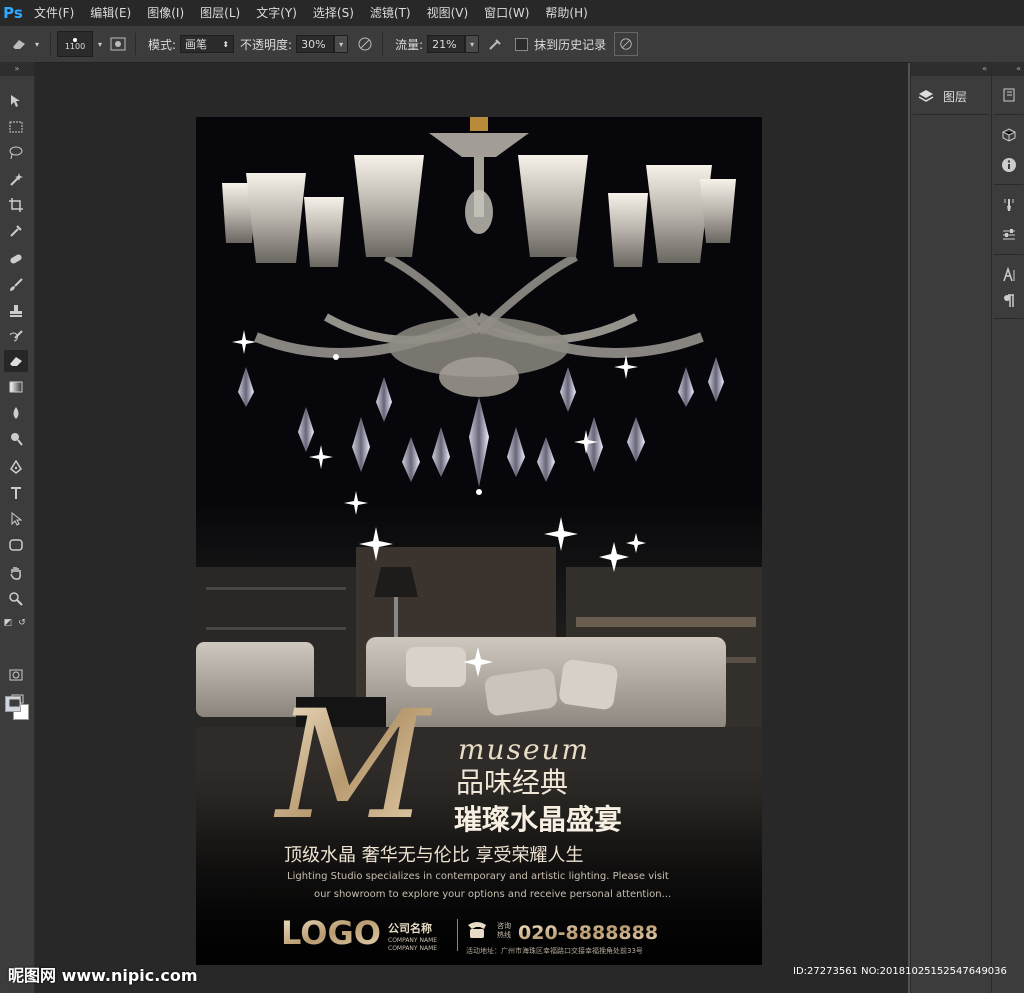  What do you see at coordinates (926, 96) in the screenshot?
I see `layers-icon` at bounding box center [926, 96].